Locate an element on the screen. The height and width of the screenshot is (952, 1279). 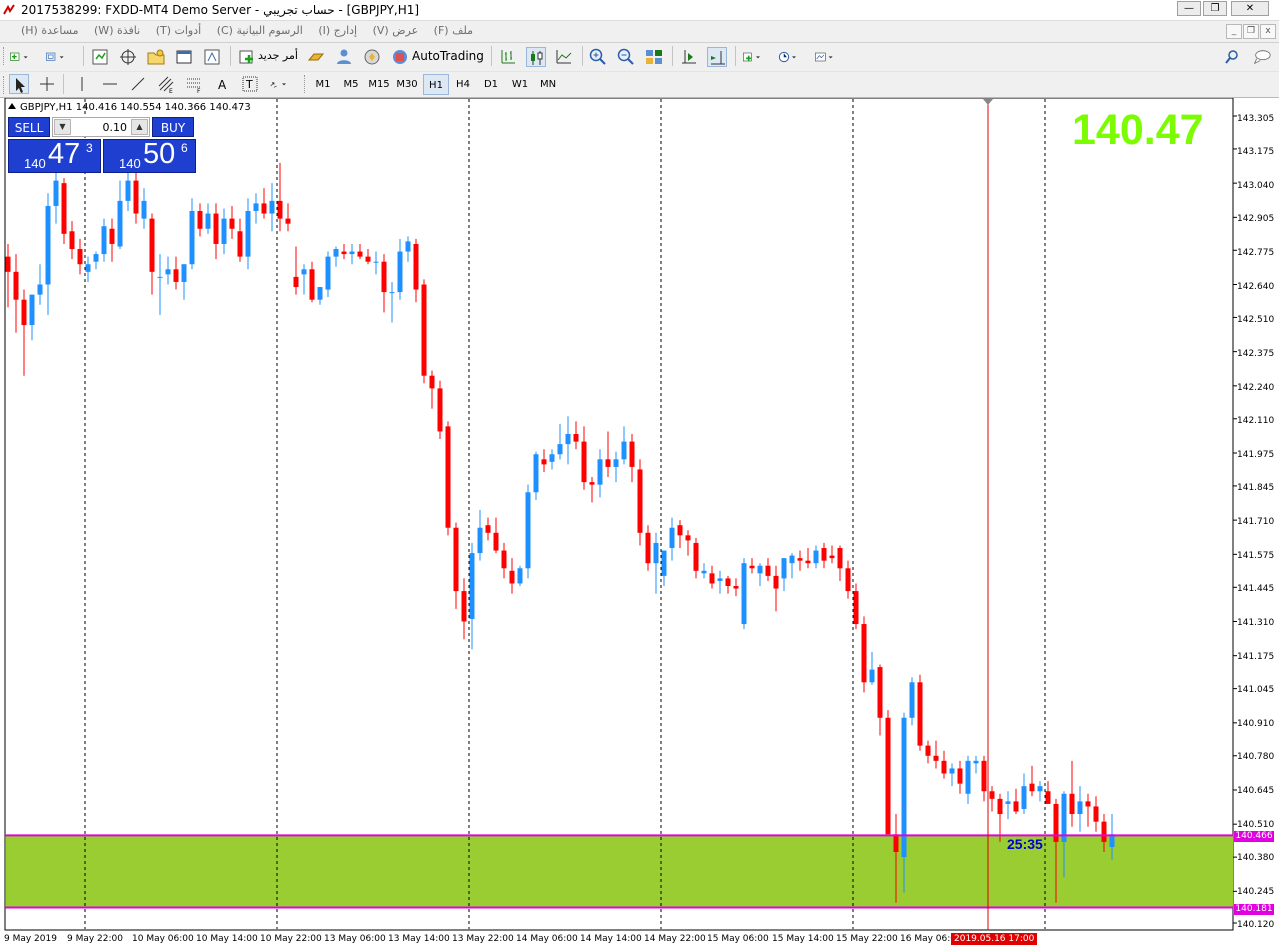
window-close-button: ✕ is located at coordinates (1250, 8).